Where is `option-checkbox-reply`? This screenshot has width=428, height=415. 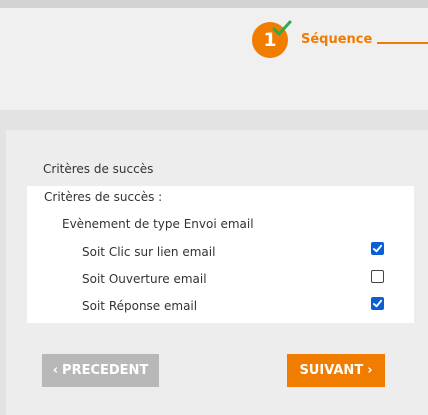
option-checkbox-reply is located at coordinates (377, 303).